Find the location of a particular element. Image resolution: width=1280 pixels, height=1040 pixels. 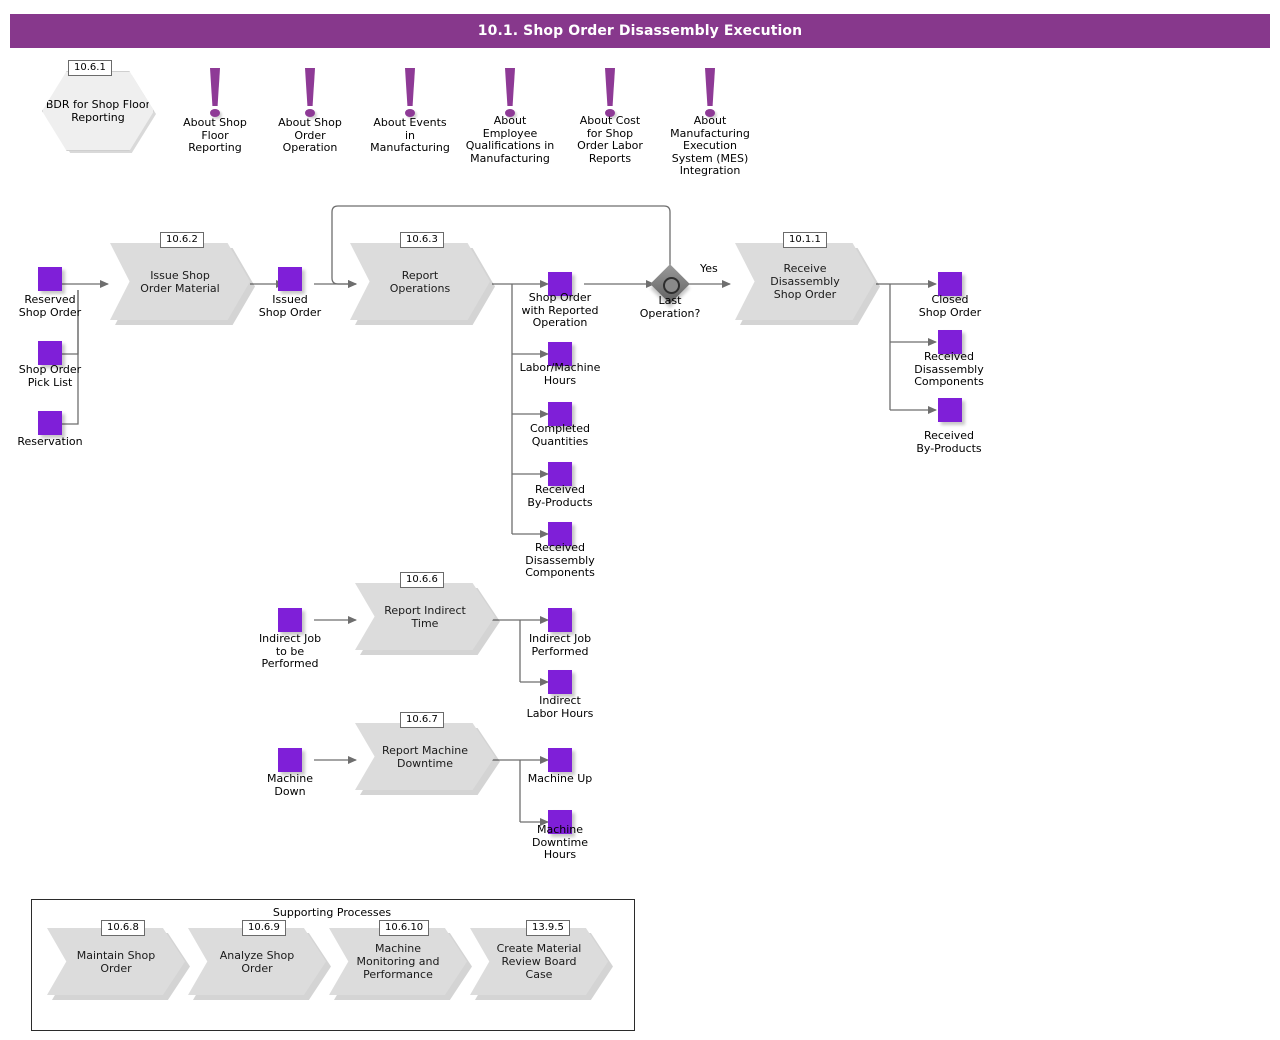

label-received-by-products-right: Received By-Products is located at coordinates (949, 442).